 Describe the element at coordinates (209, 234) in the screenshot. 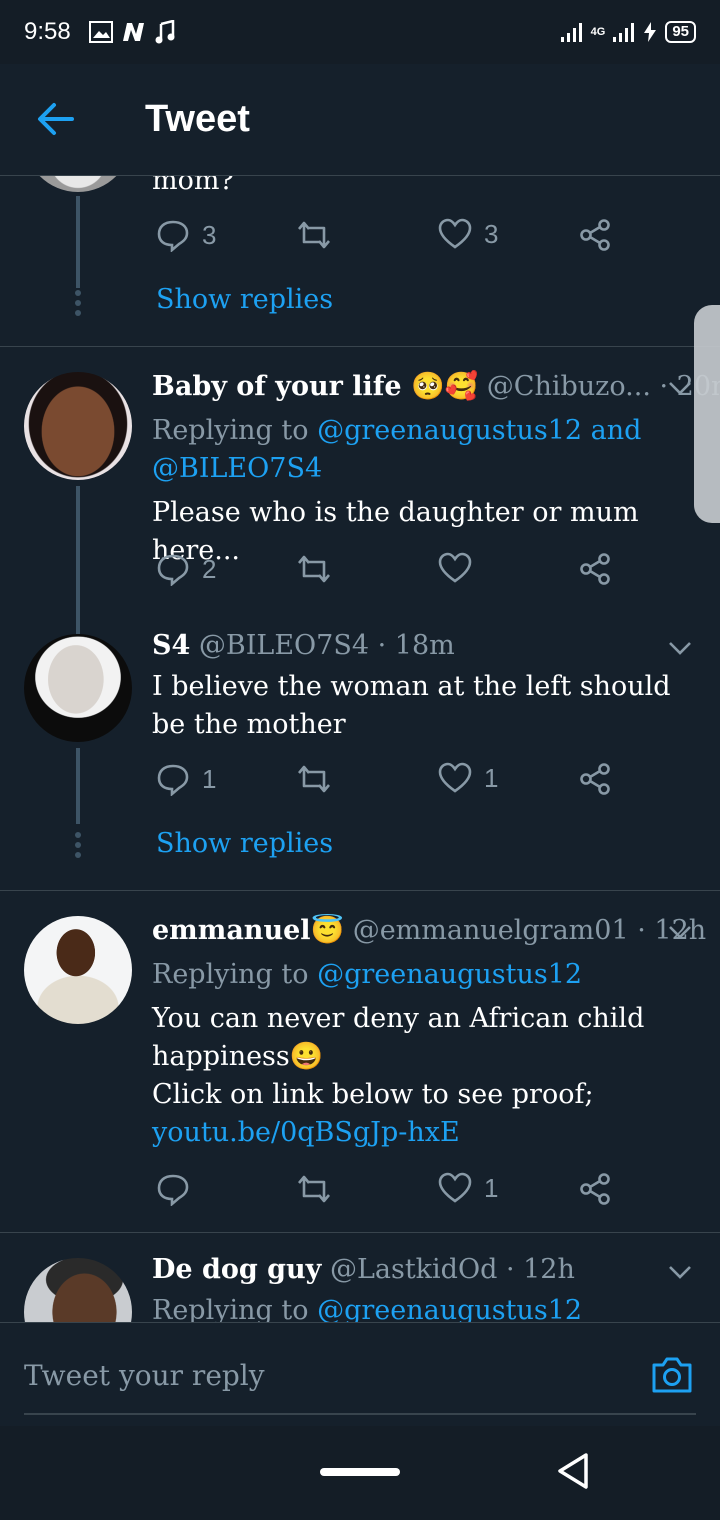

I see `reply-count: 3` at that location.